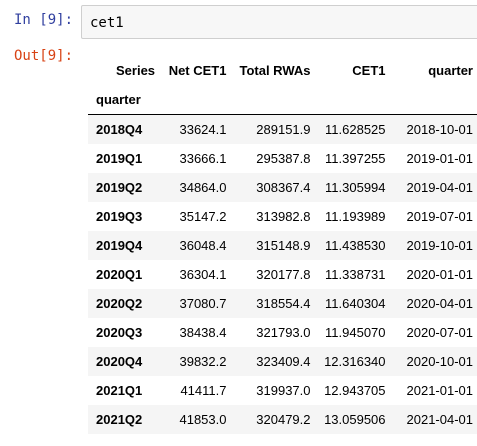  I want to click on row-index: 2019Q3, so click(119, 216).